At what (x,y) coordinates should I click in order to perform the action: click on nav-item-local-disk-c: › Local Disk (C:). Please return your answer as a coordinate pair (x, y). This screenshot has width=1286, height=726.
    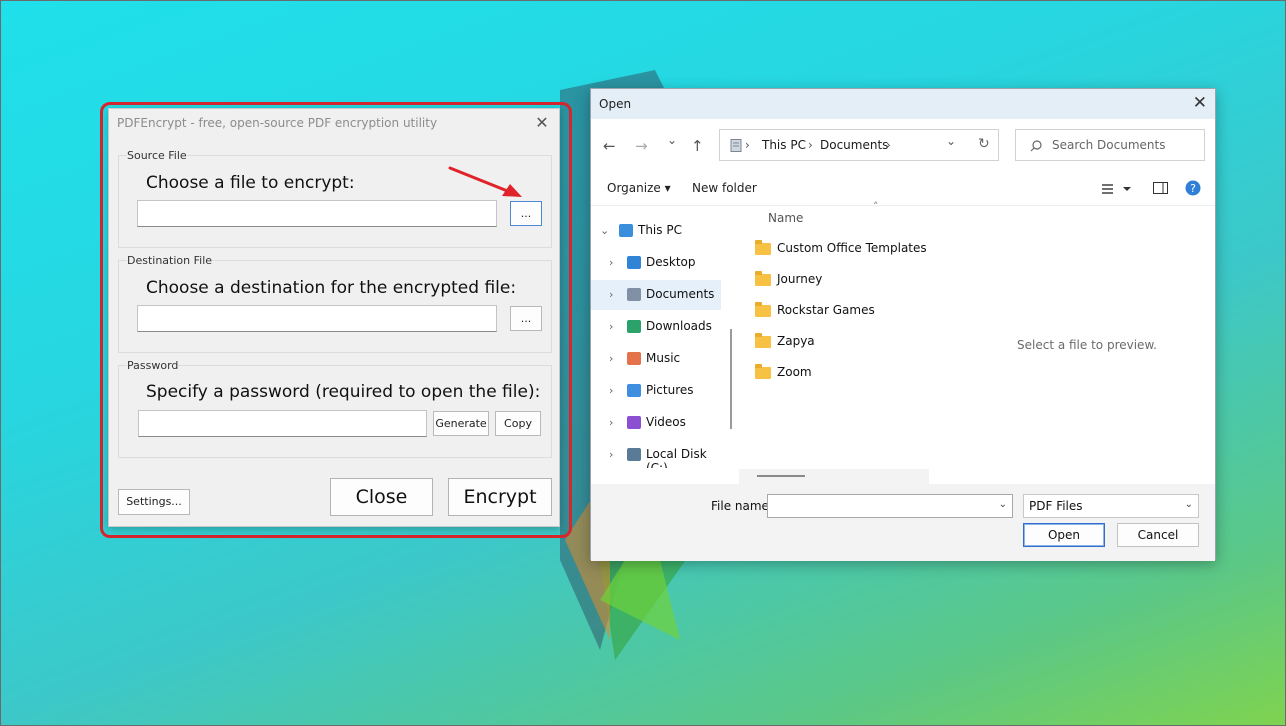
    Looking at the image, I should click on (656, 454).